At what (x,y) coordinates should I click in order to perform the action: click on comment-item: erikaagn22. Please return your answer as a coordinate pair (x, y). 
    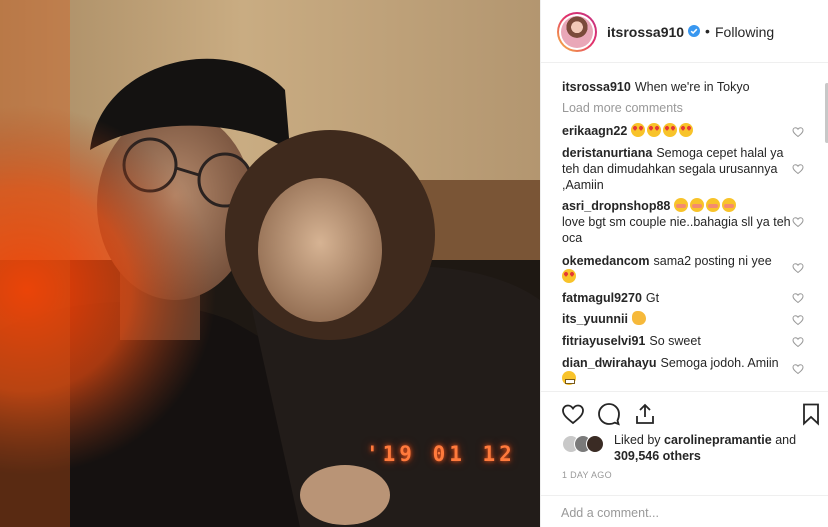
    Looking at the image, I should click on (682, 131).